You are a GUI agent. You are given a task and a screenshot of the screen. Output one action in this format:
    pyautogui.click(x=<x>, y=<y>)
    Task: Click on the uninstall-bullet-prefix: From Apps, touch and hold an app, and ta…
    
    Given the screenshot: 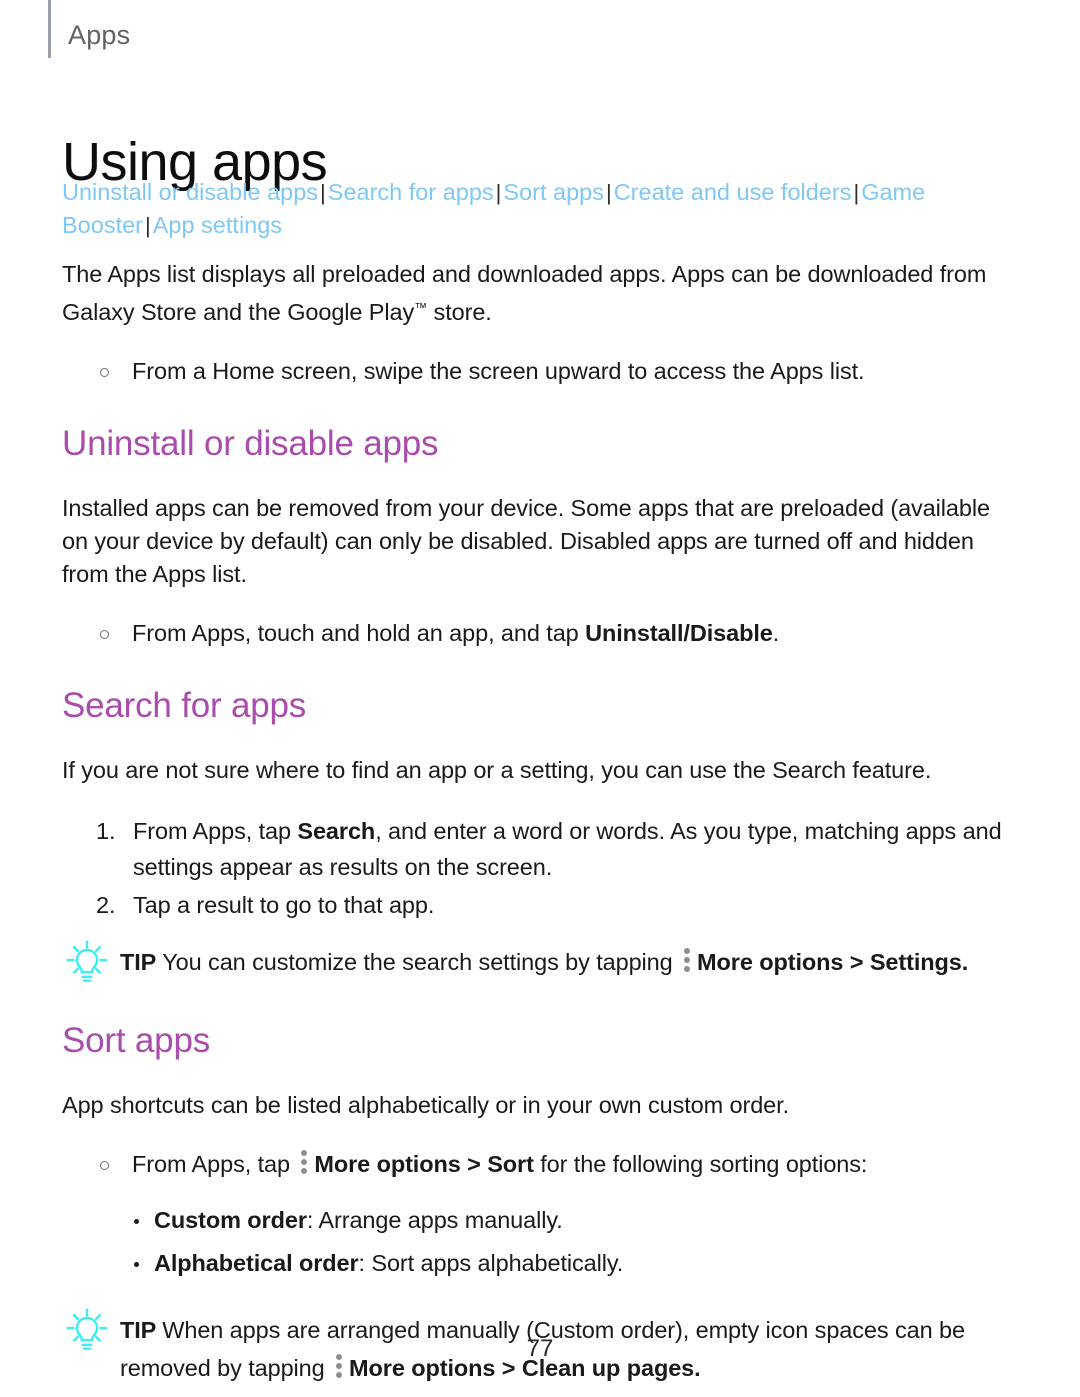 What is the action you would take?
    pyautogui.click(x=359, y=633)
    